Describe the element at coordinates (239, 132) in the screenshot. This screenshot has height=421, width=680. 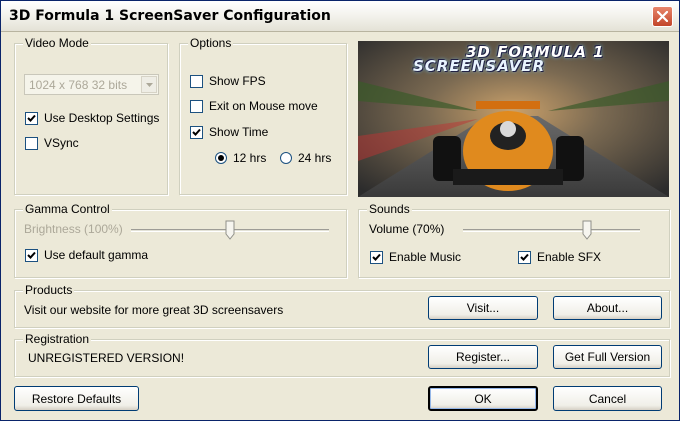
I see `show-time-label: Show Time` at that location.